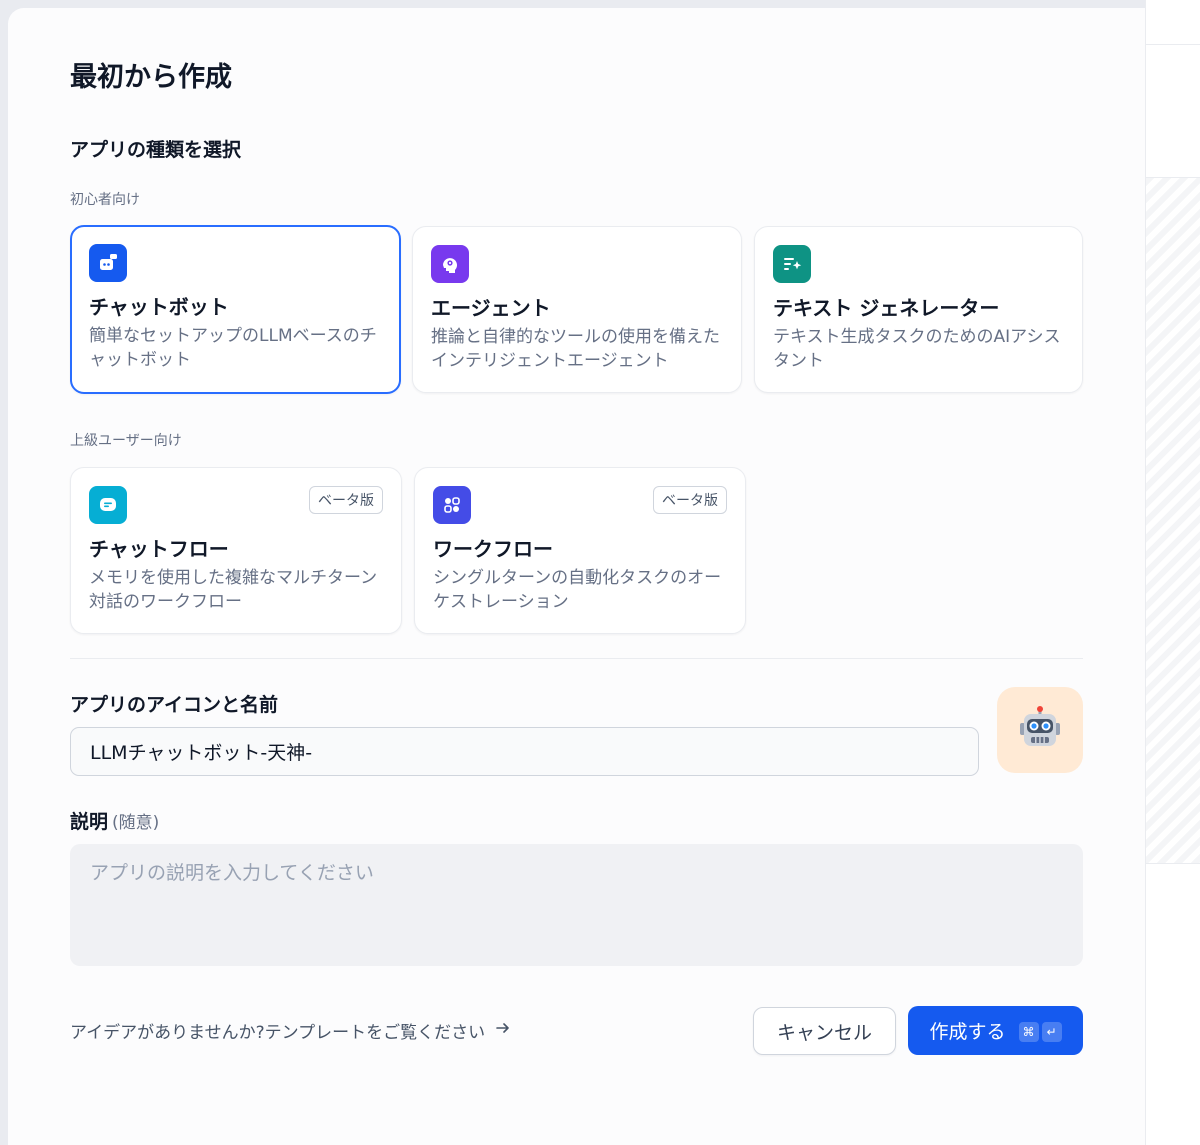 This screenshot has width=1200, height=1145. What do you see at coordinates (580, 550) in the screenshot?
I see `app-type-card-workflow: ベータ版 ワークフロー シングルターンの自動化タスクのオーケストレーション` at bounding box center [580, 550].